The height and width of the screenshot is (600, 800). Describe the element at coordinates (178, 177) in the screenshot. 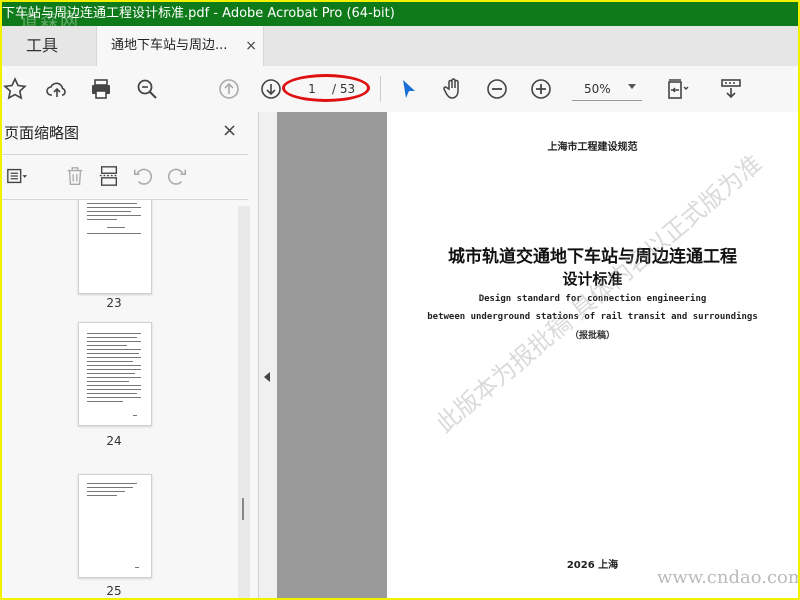

I see `rotate-right-icon` at that location.